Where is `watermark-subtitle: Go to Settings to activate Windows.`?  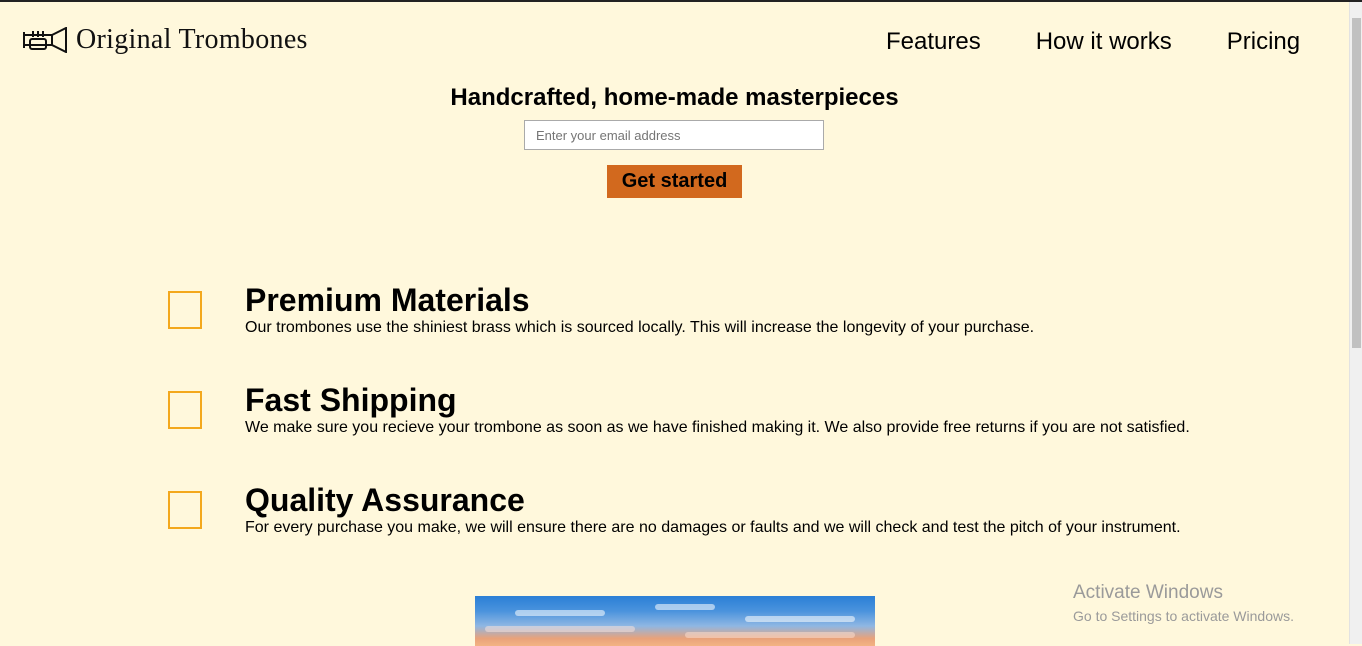 watermark-subtitle: Go to Settings to activate Windows. is located at coordinates (1183, 616).